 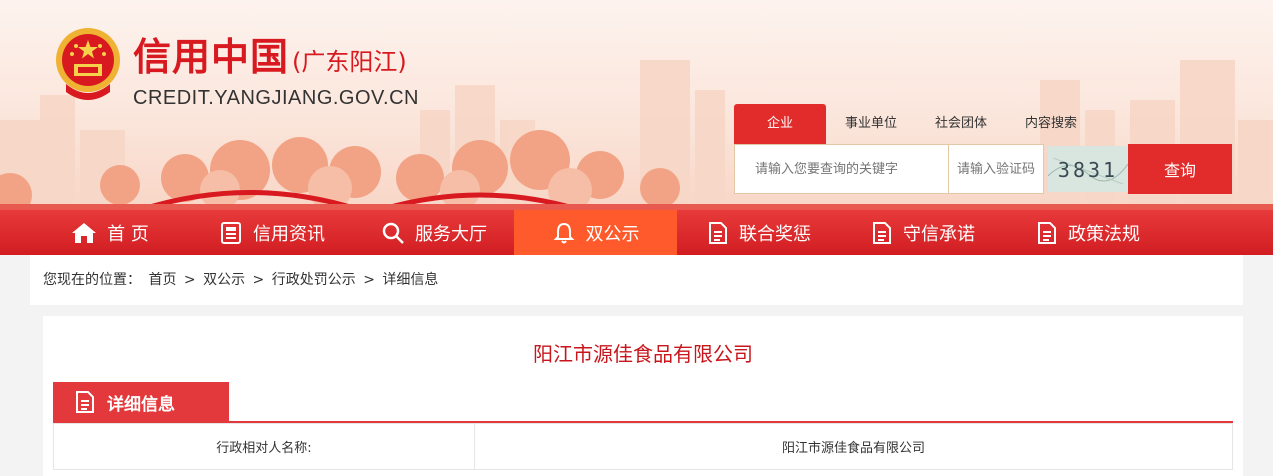 What do you see at coordinates (264, 446) in the screenshot?
I see `table-cell-key: 行政相对人名称:` at bounding box center [264, 446].